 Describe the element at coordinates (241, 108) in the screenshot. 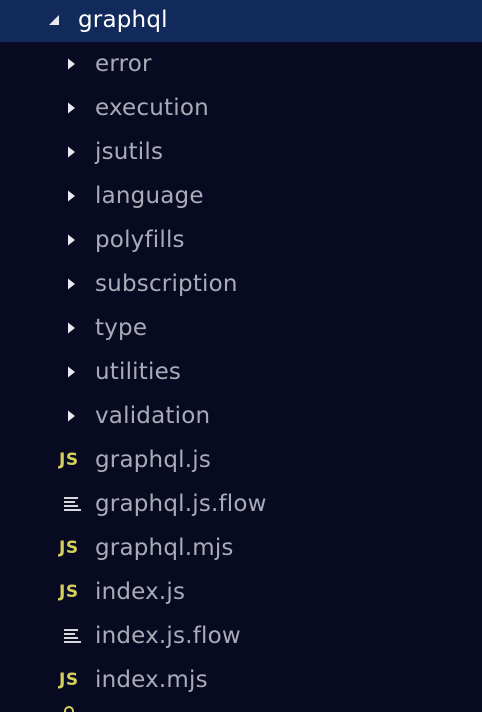

I see `tree-item-folder: execution` at that location.